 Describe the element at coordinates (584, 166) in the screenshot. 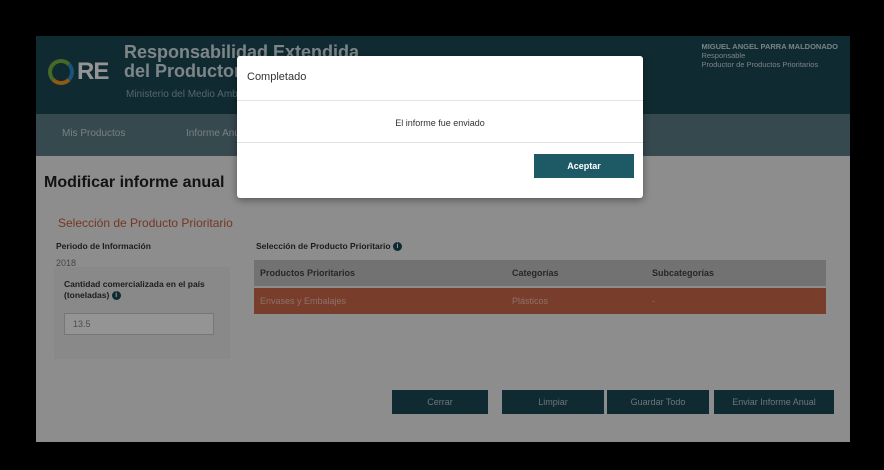

I see `accept-button: Aceptar` at that location.